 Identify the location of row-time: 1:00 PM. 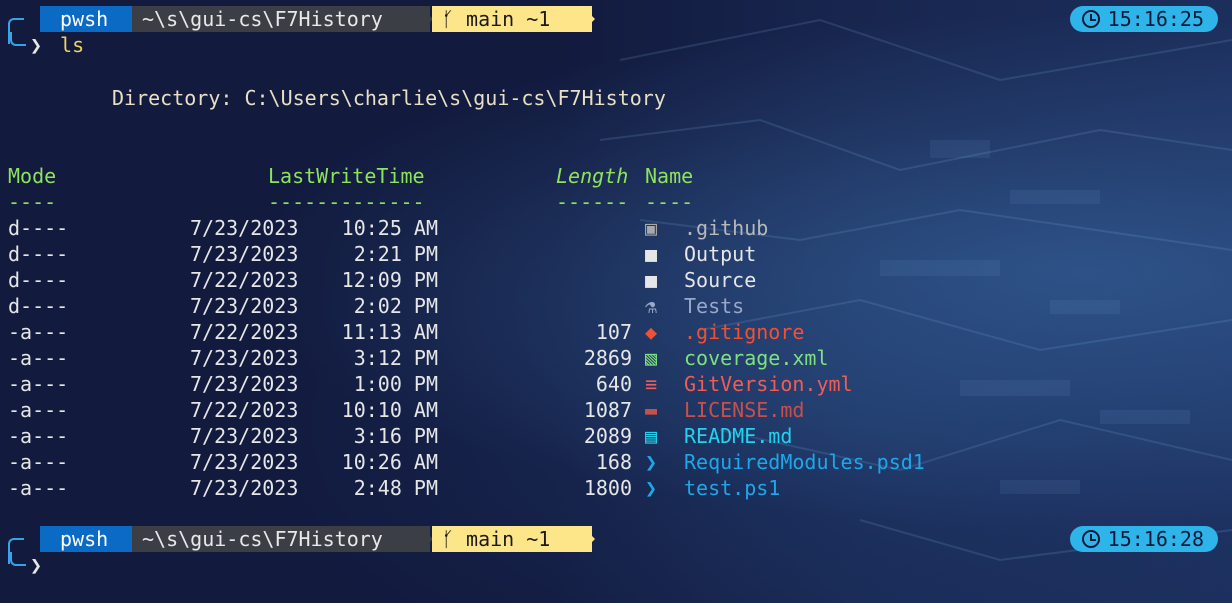
(395, 384).